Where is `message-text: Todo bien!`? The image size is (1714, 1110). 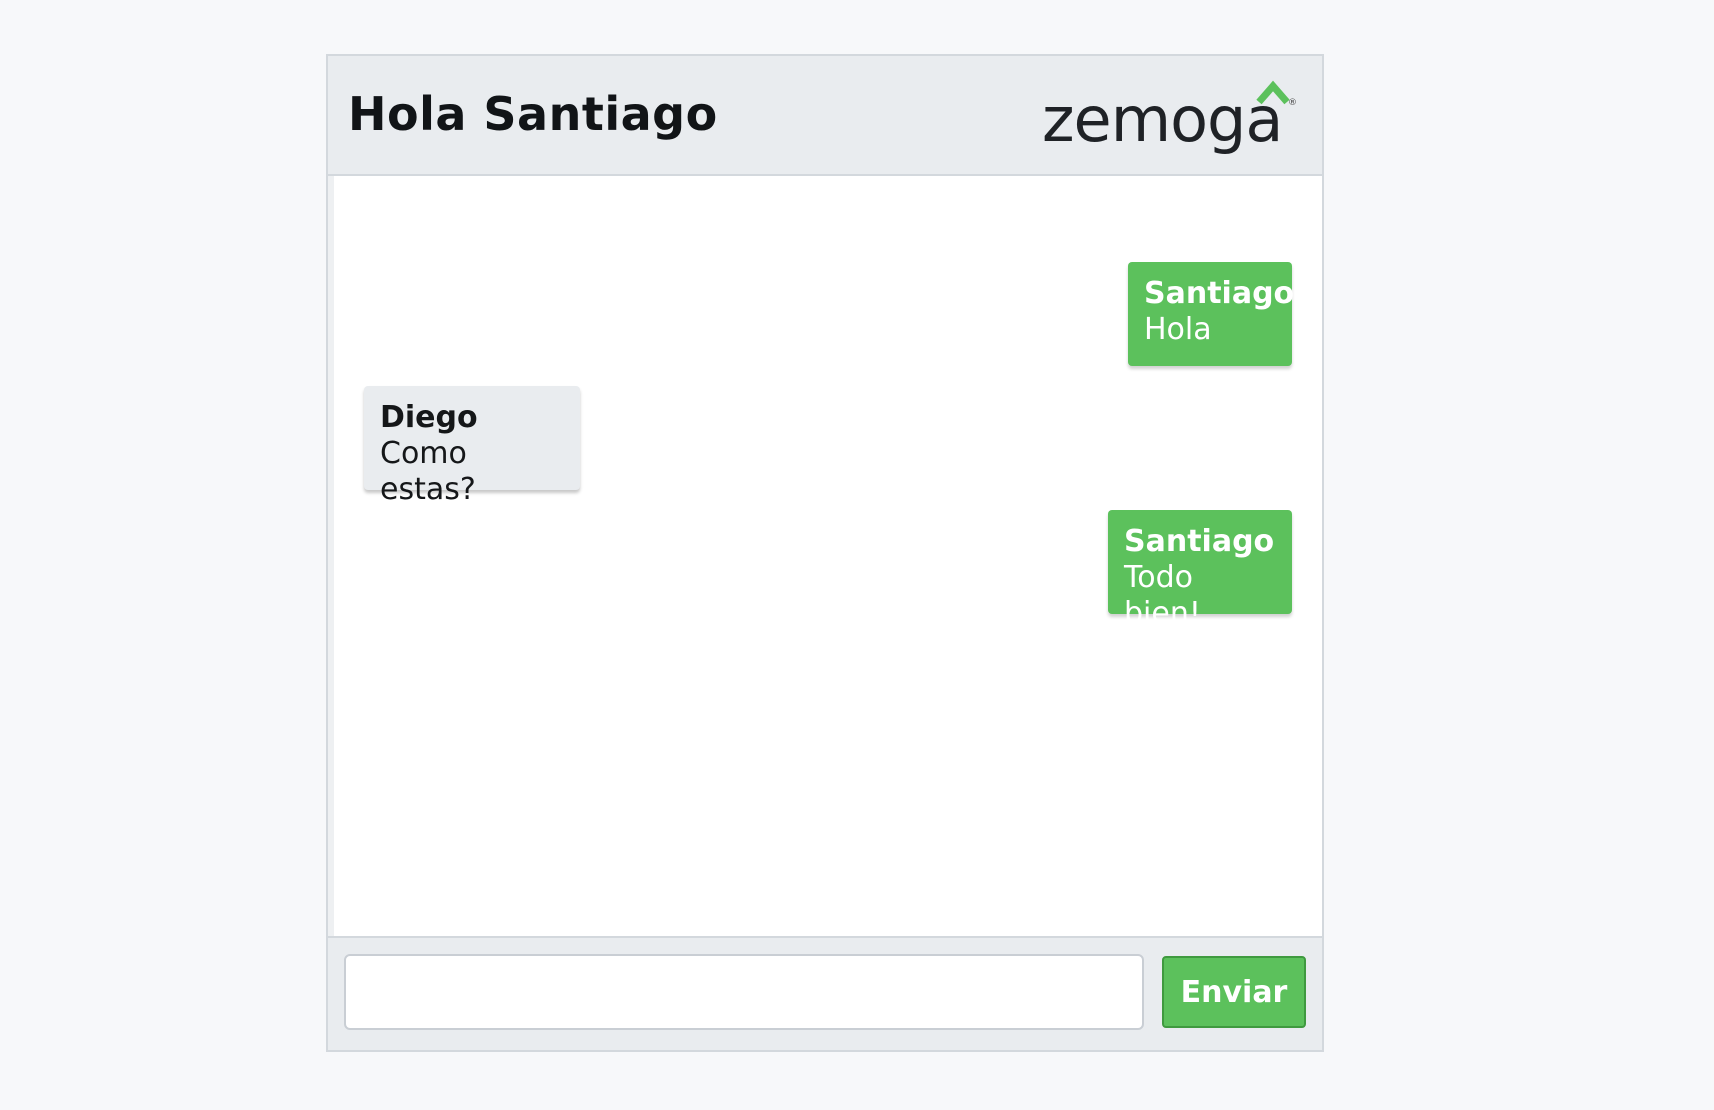
message-text: Todo bien! is located at coordinates (1162, 595).